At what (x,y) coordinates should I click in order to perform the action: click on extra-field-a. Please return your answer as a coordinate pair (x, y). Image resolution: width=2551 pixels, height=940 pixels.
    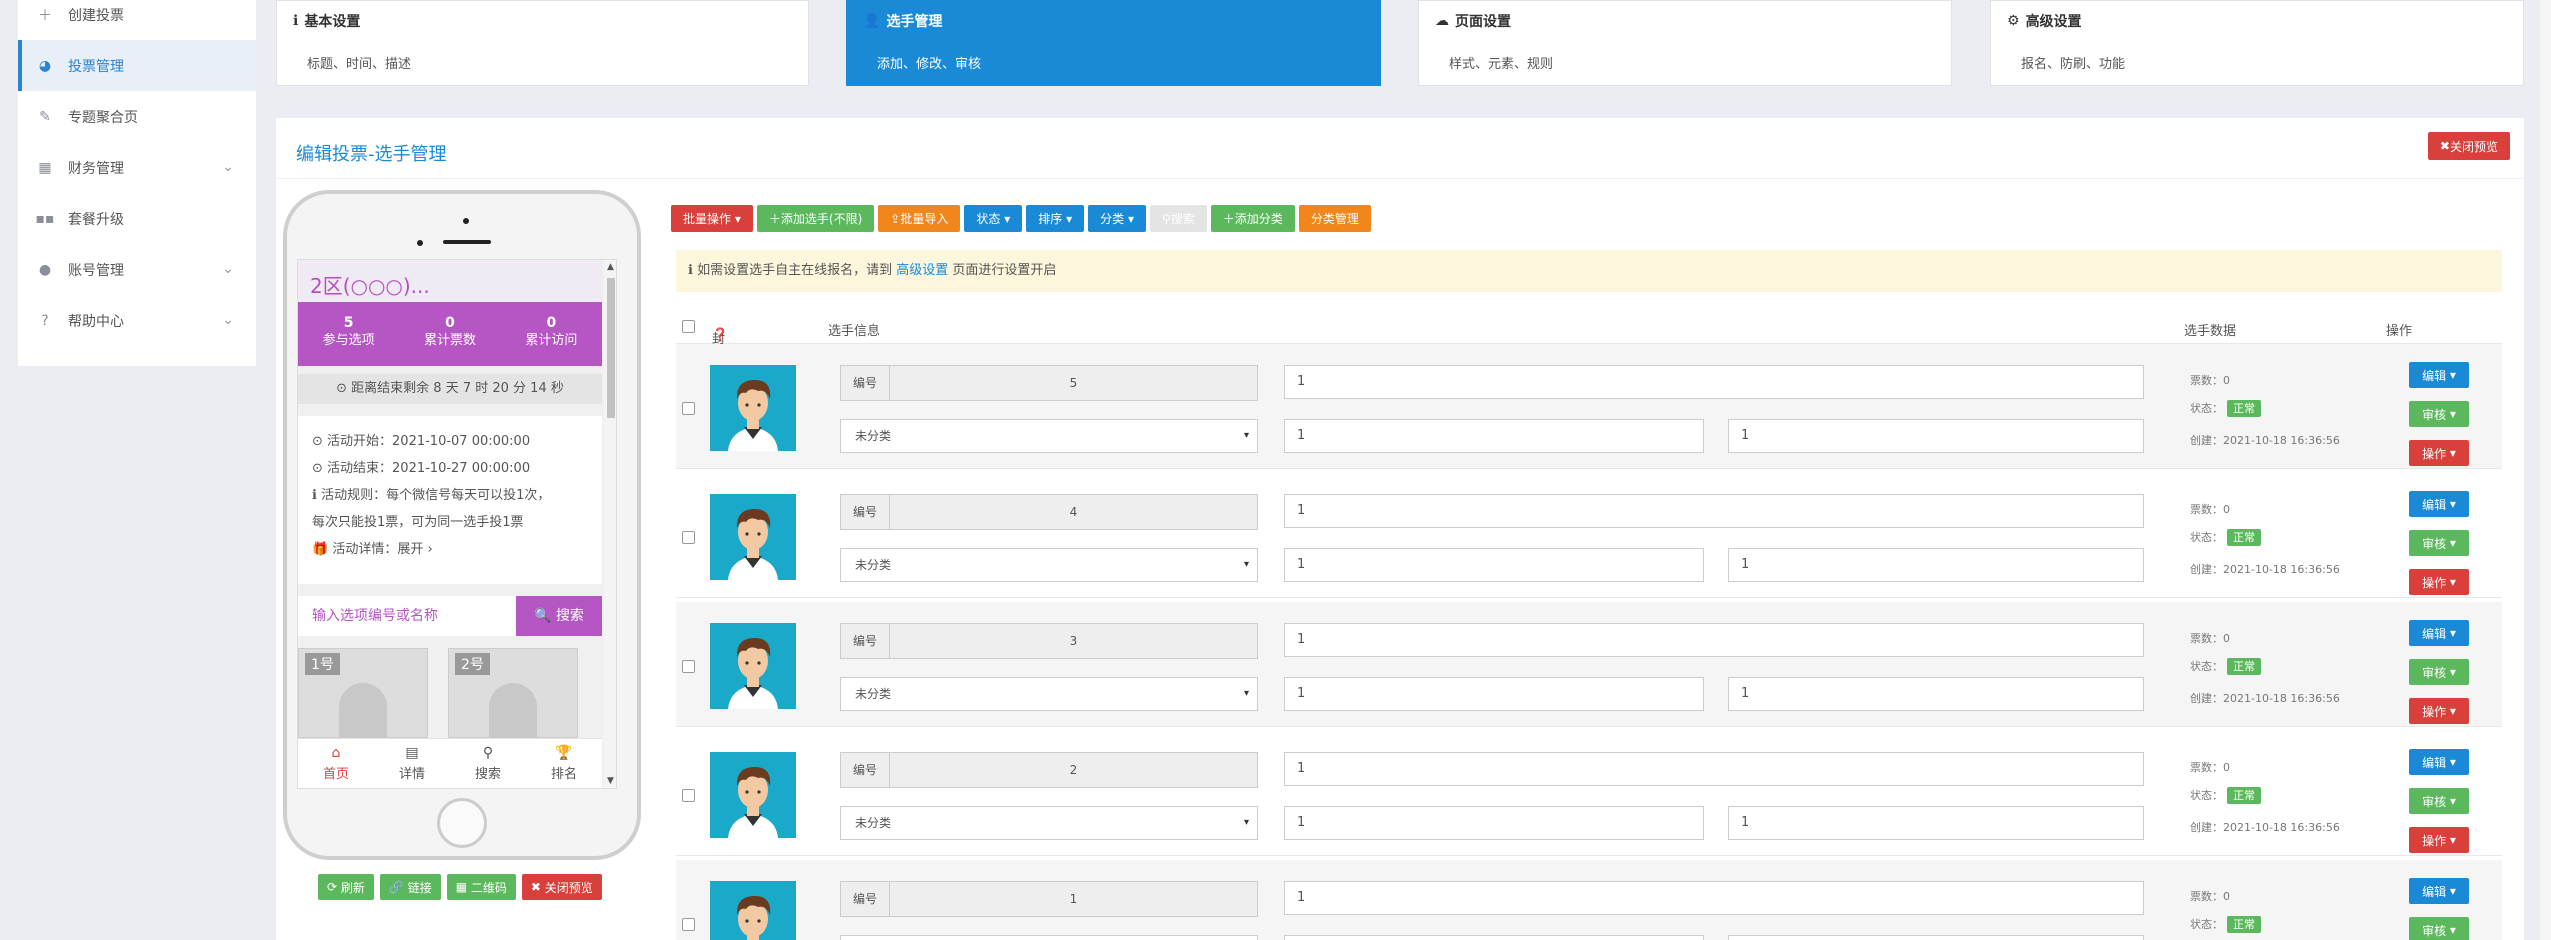
    Looking at the image, I should click on (1494, 937).